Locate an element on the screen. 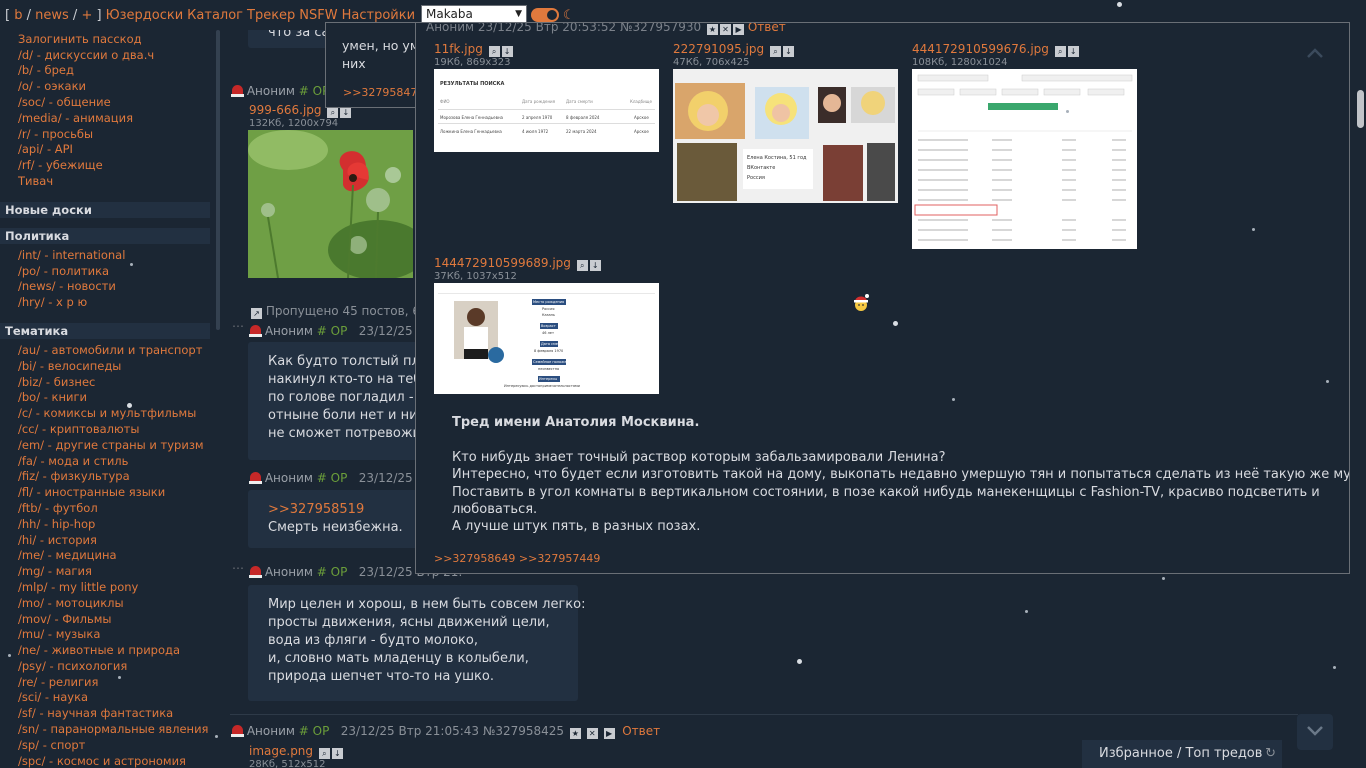 The image size is (1366, 768). sidebar-item: /sn/ - паранормальные явления is located at coordinates (110, 730).